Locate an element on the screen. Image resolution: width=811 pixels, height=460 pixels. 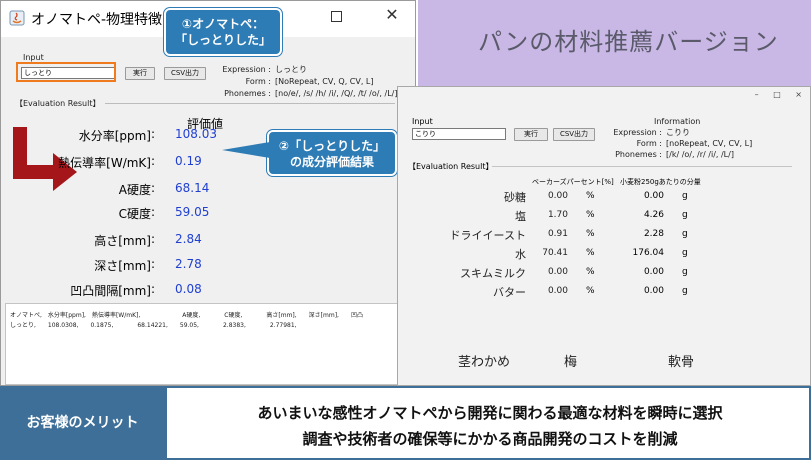
ingredient-name: バター is located at coordinates (509, 292).